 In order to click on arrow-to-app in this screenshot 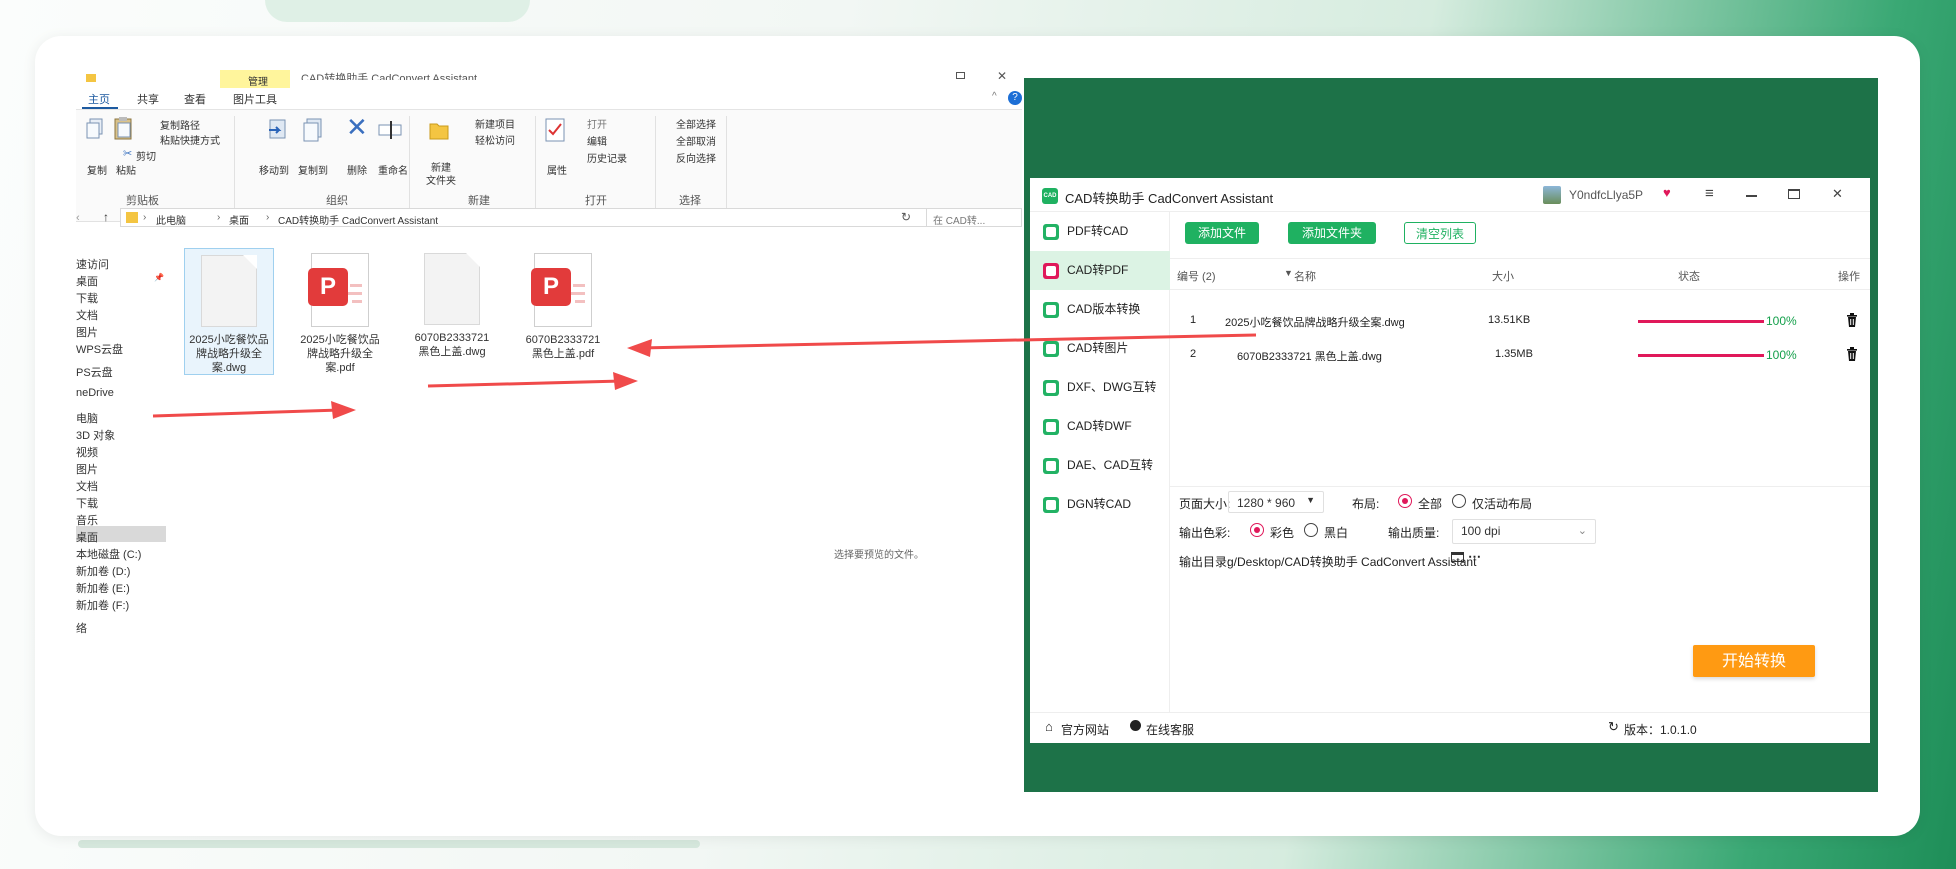, I will do `click(942, 345)`.